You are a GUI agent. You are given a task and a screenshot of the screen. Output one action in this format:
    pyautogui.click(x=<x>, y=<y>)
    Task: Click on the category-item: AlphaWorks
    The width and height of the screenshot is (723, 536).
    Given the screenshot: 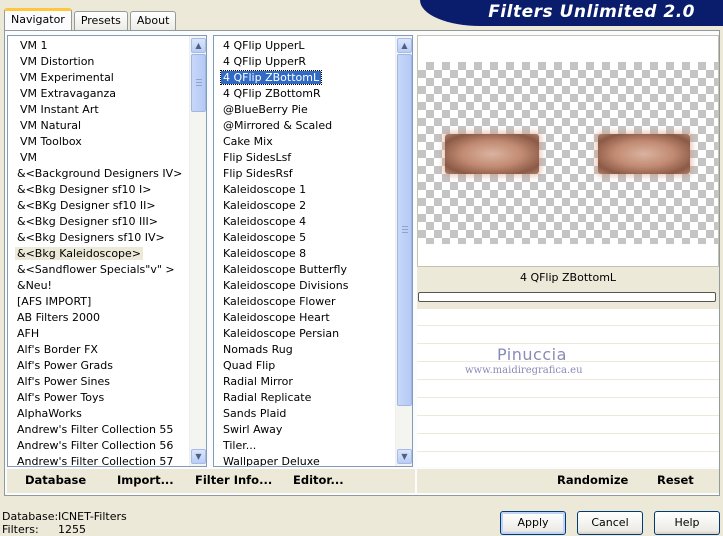 What is the action you would take?
    pyautogui.click(x=98, y=414)
    